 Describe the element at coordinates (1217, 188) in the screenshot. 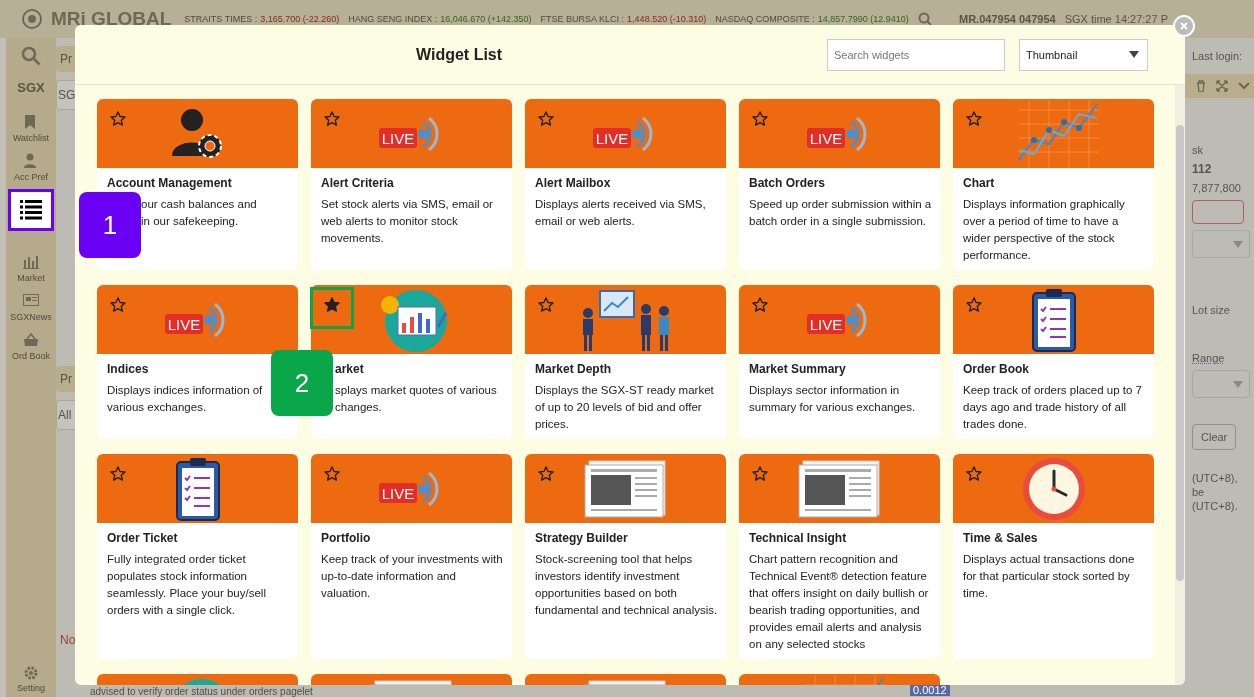

I see `volume-value: 7,877,800` at that location.